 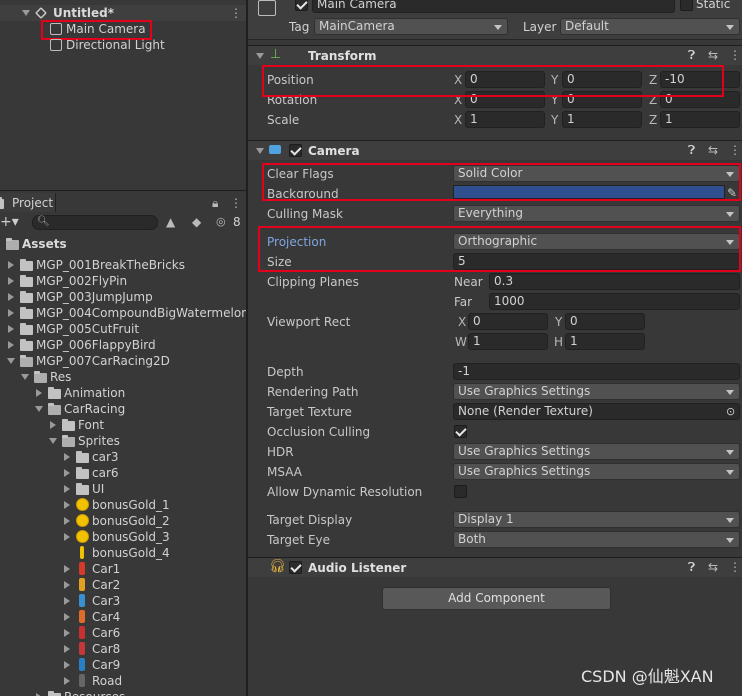 I want to click on rendering-path-dropdown: Use Graphics Settings, so click(x=596, y=391).